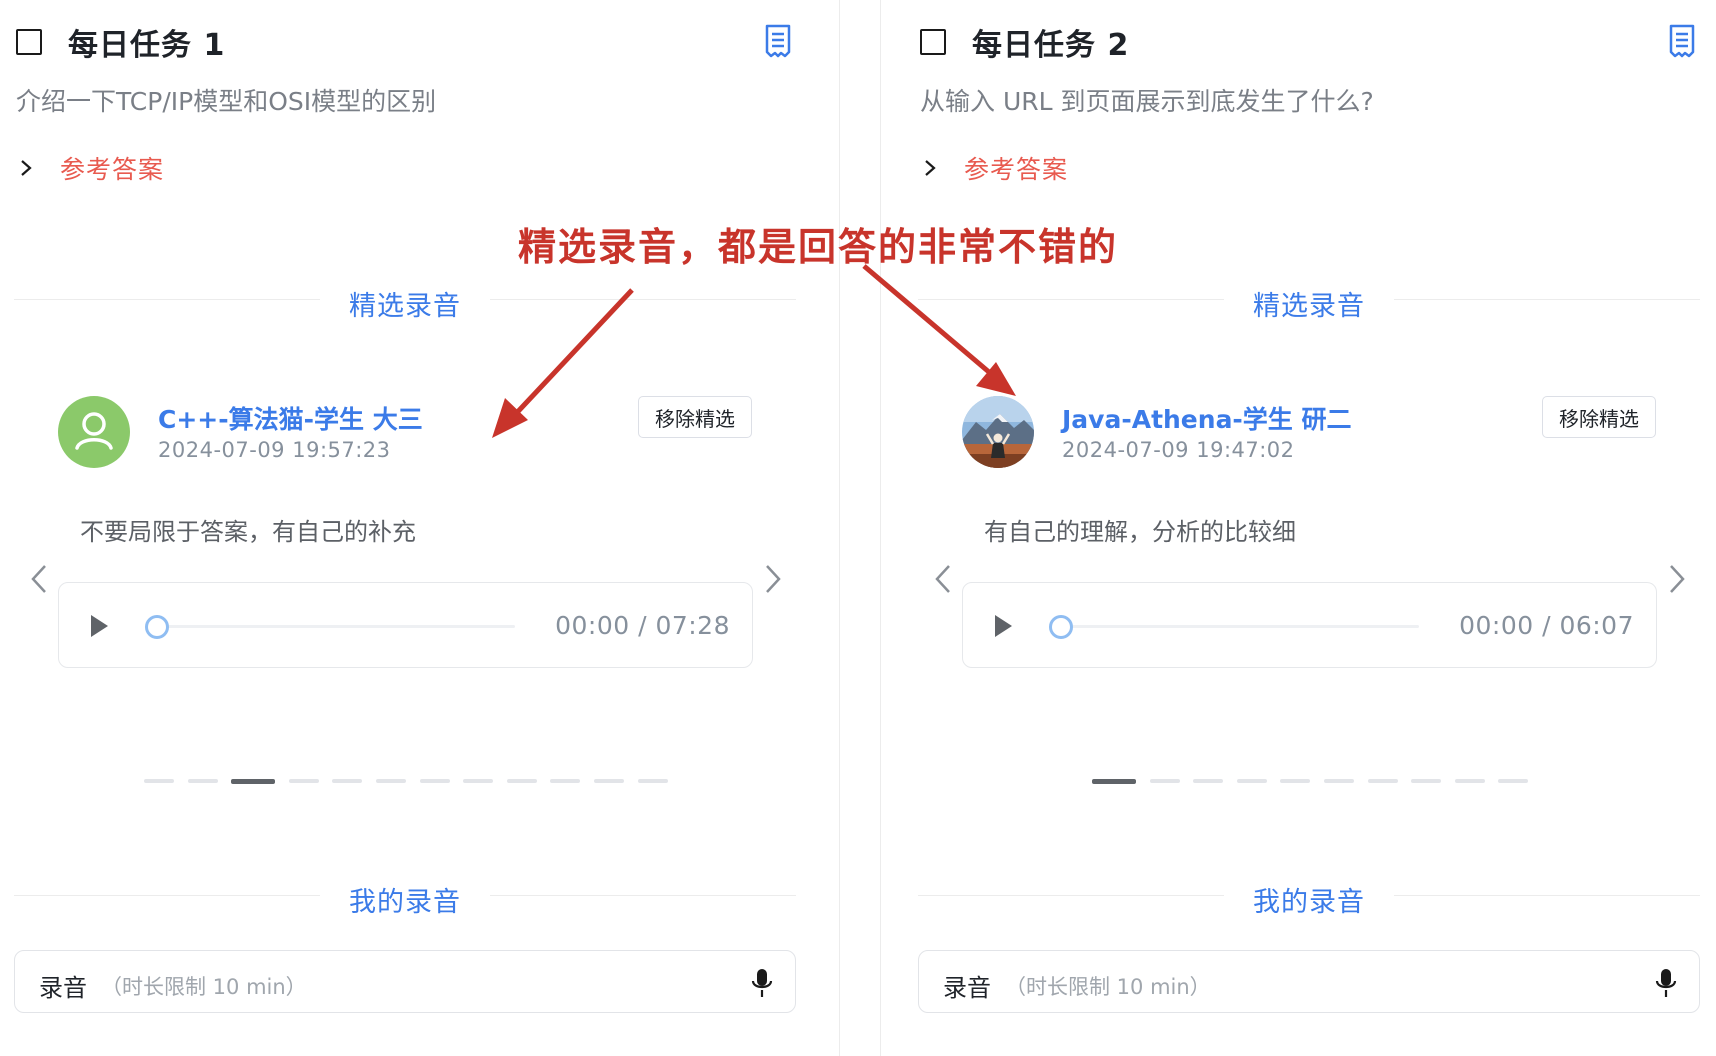 The height and width of the screenshot is (1056, 1716). Describe the element at coordinates (248, 532) in the screenshot. I see `featured-comment: 不要局限于答案，有自己的补充` at that location.